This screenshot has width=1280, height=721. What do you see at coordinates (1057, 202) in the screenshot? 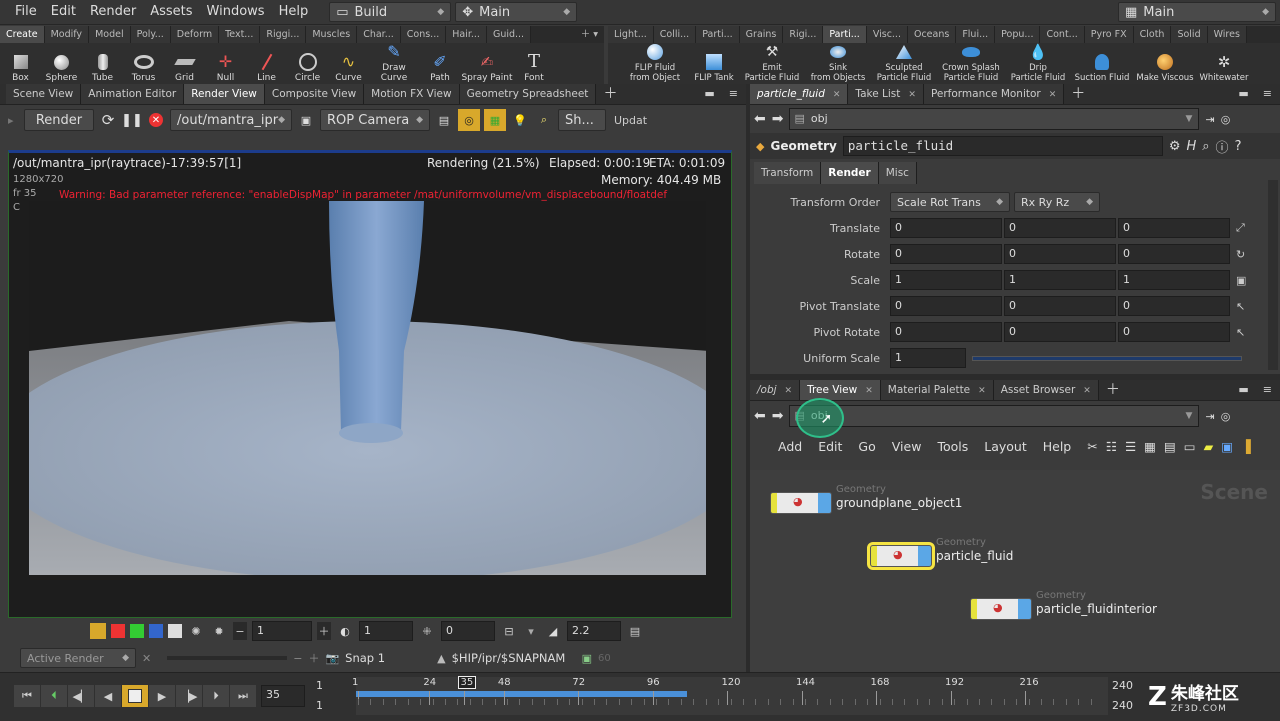
I see `rotate-order-select: Rx Ry Rz ◆` at bounding box center [1057, 202].